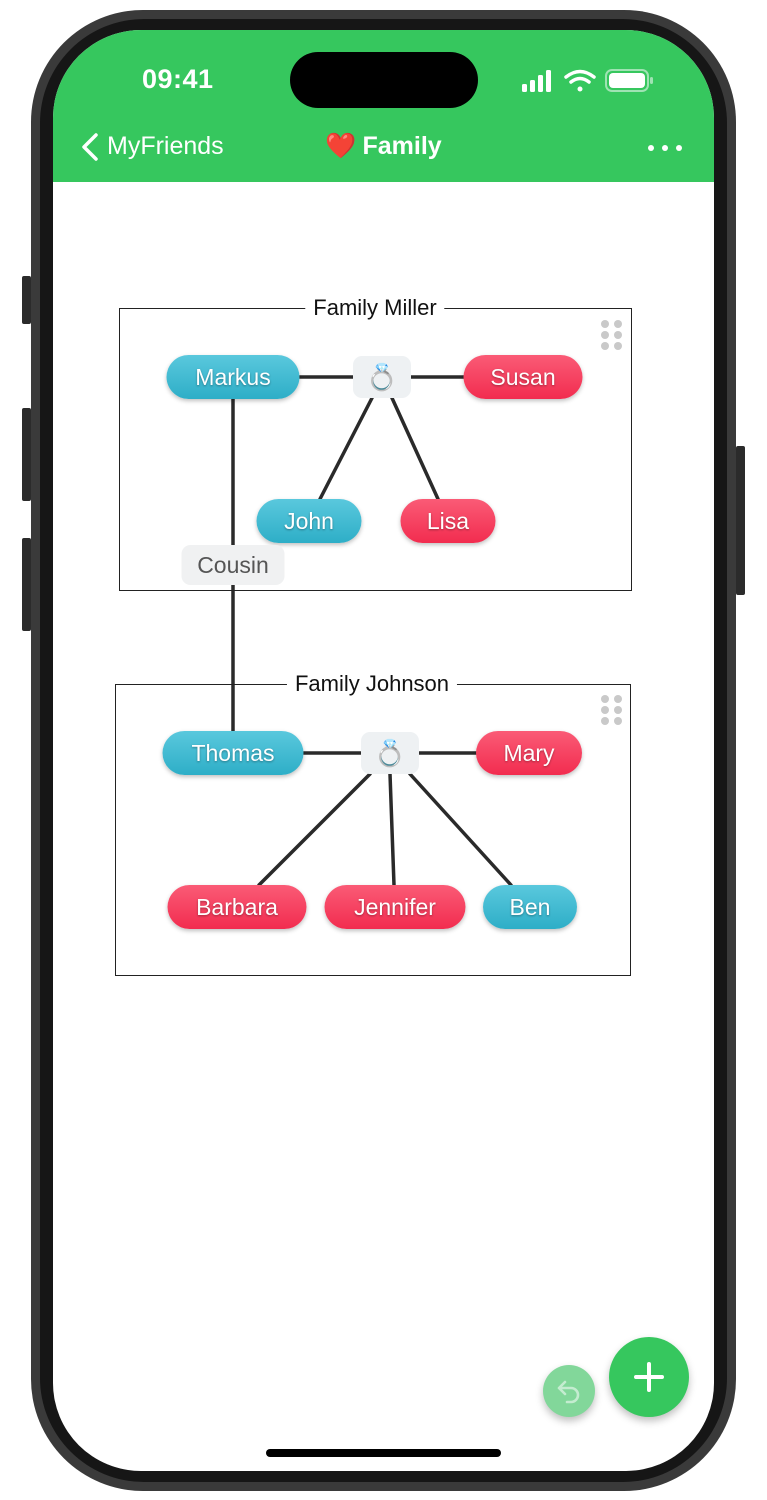 The image size is (767, 1500). What do you see at coordinates (373, 830) in the screenshot?
I see `group-family-johnson` at bounding box center [373, 830].